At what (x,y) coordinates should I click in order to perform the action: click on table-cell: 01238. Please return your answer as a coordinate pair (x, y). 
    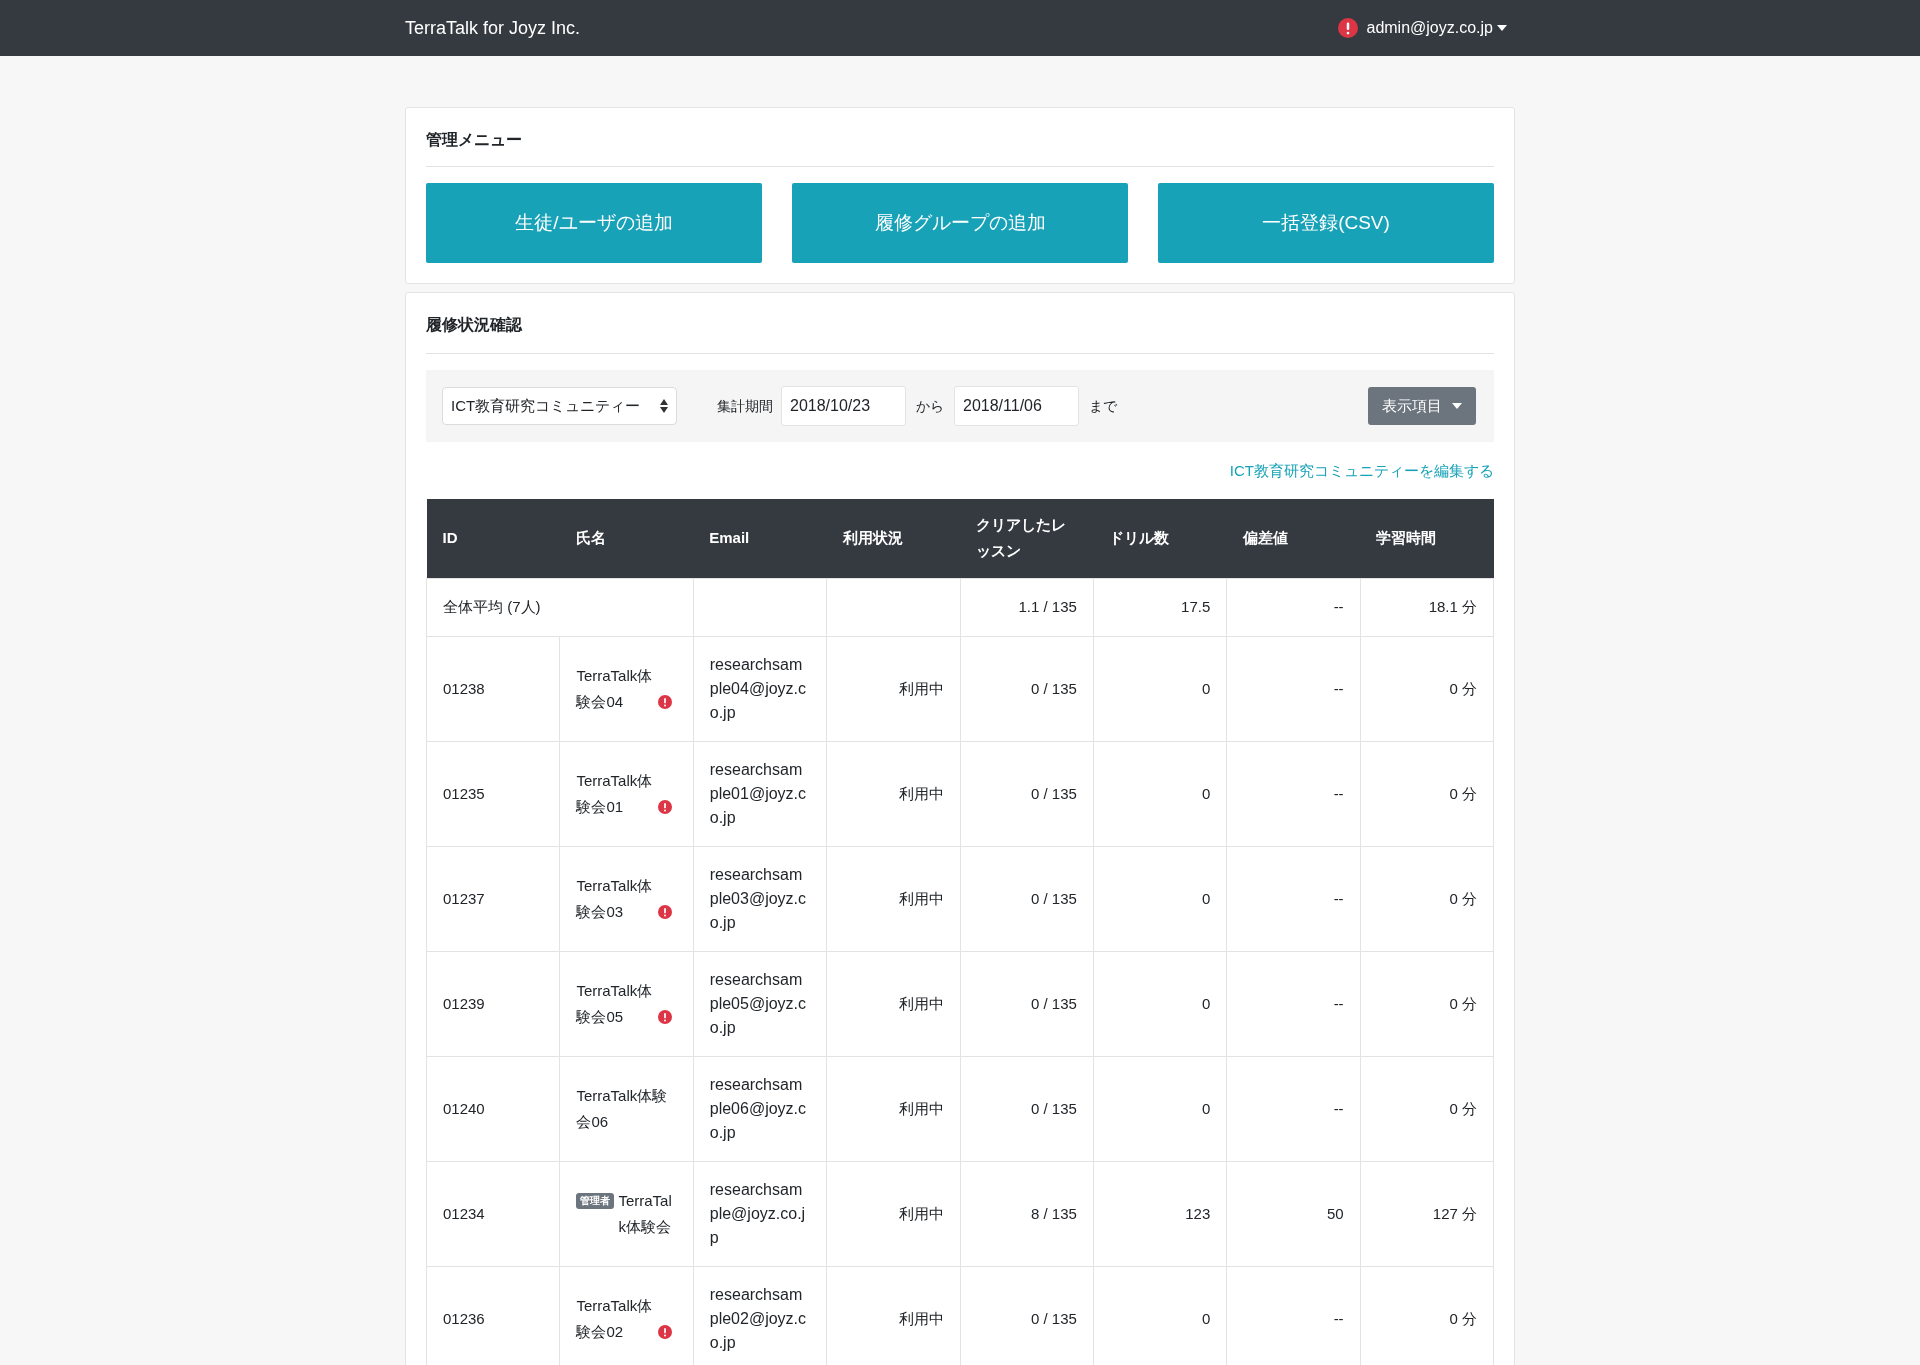
    Looking at the image, I should click on (493, 689).